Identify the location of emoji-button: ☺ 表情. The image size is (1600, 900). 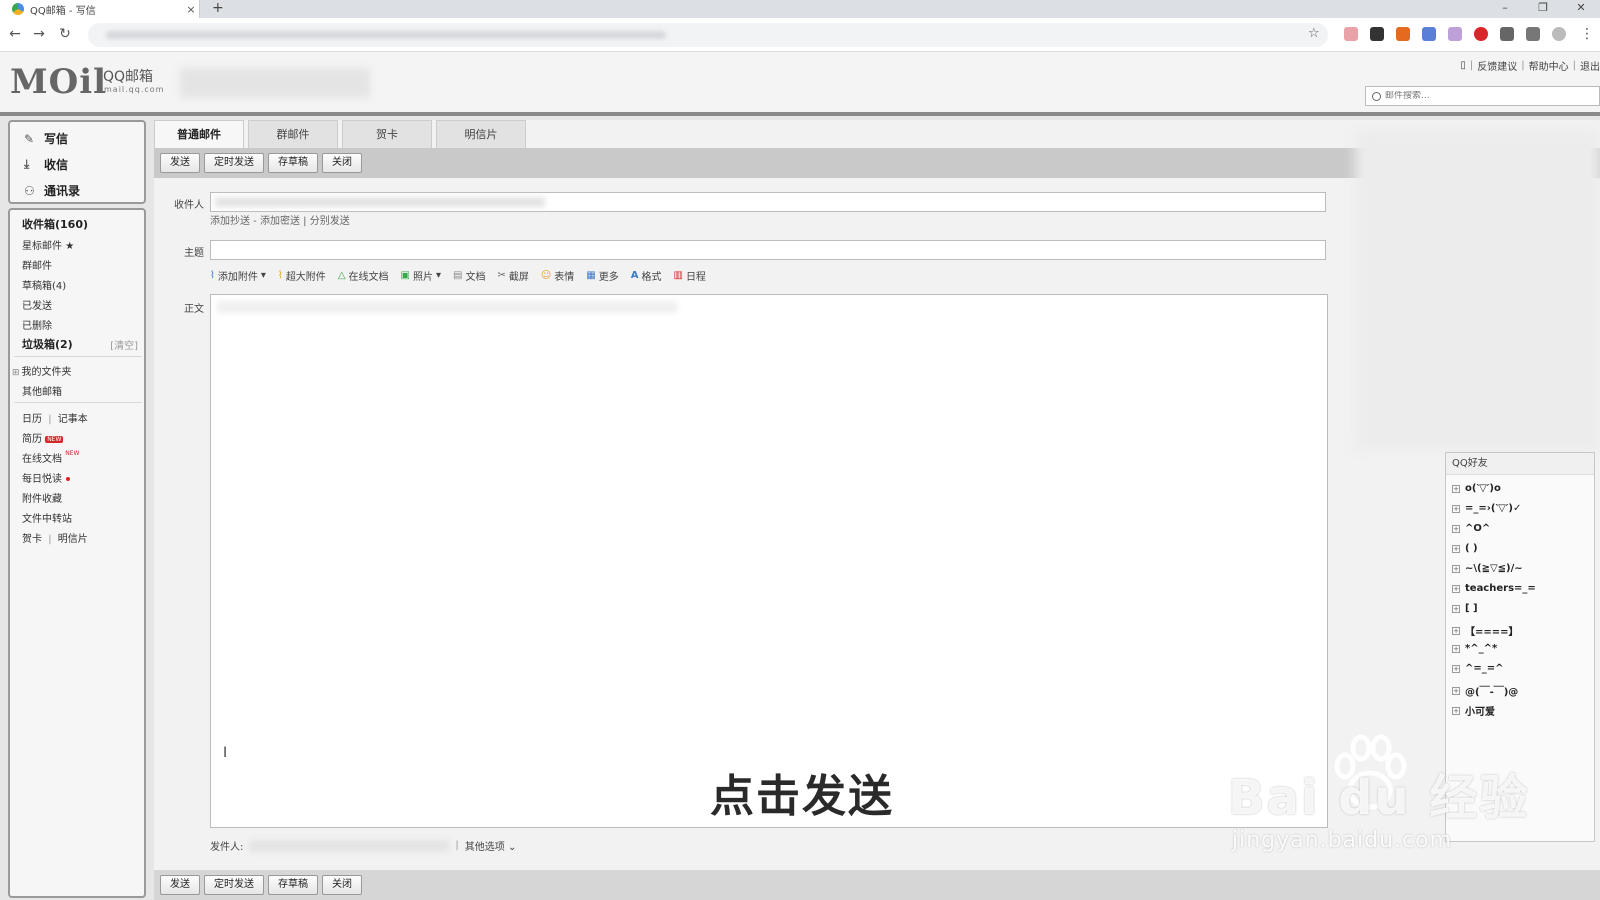
(557, 275).